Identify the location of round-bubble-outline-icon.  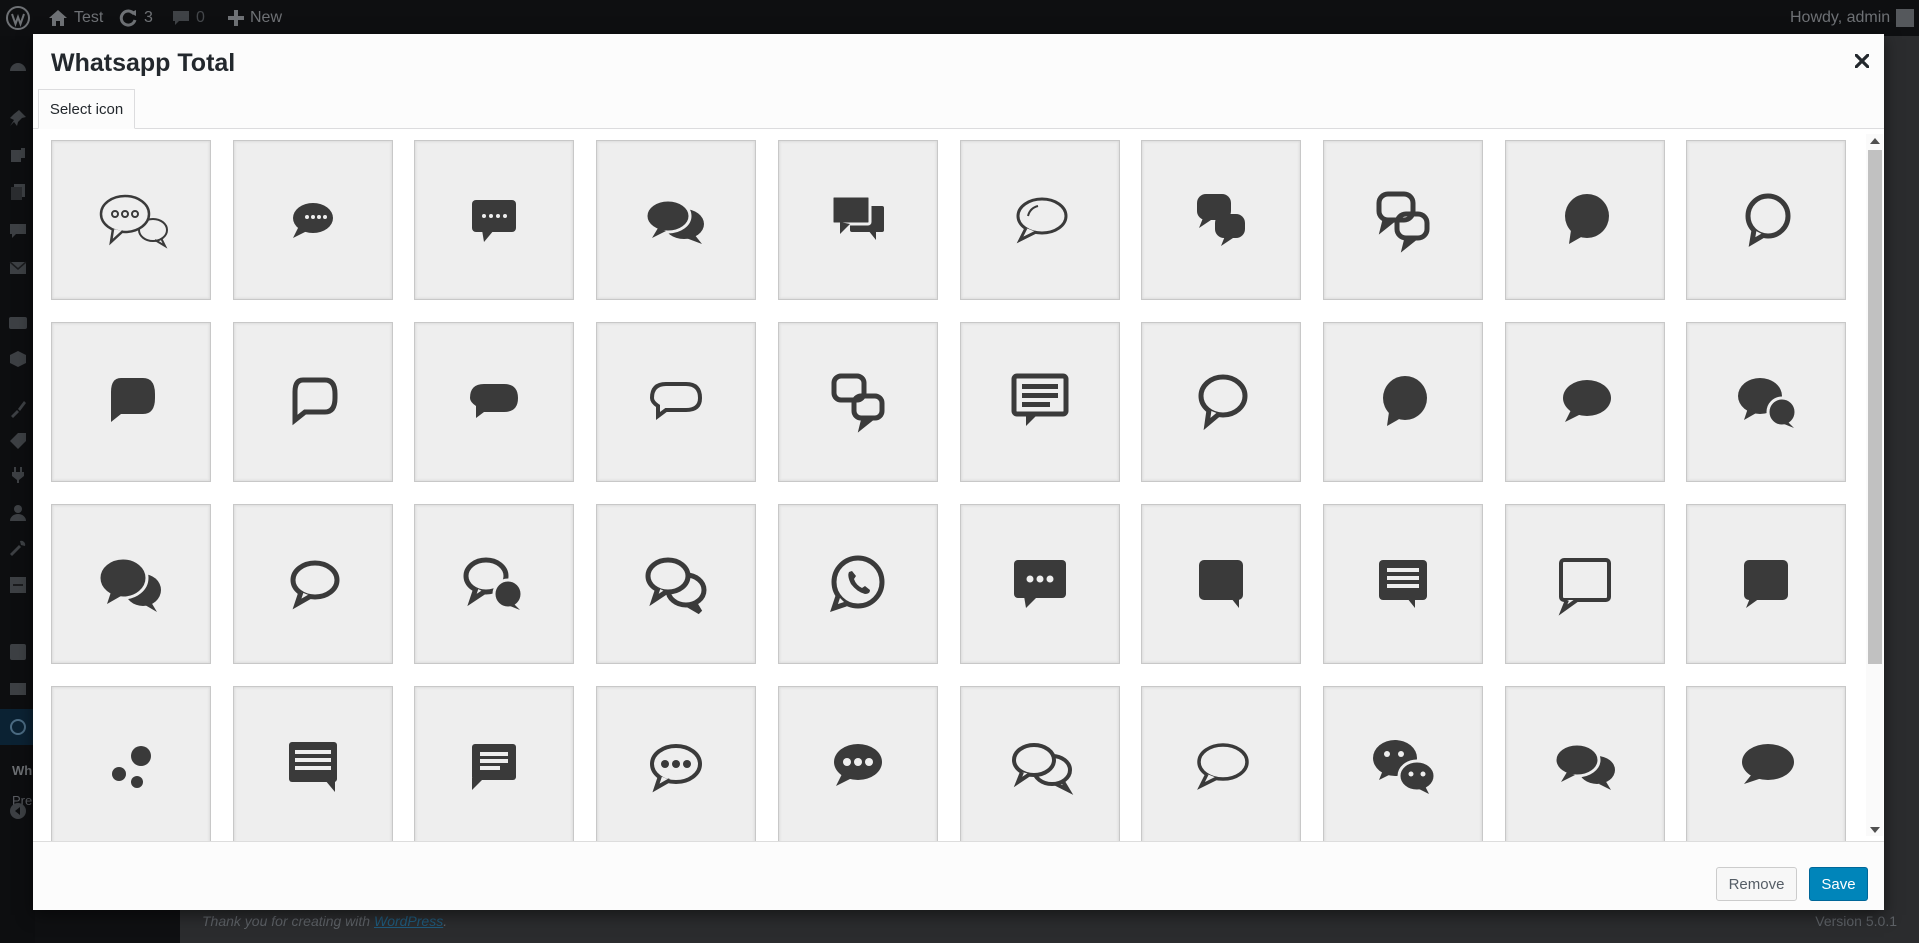
(1768, 220).